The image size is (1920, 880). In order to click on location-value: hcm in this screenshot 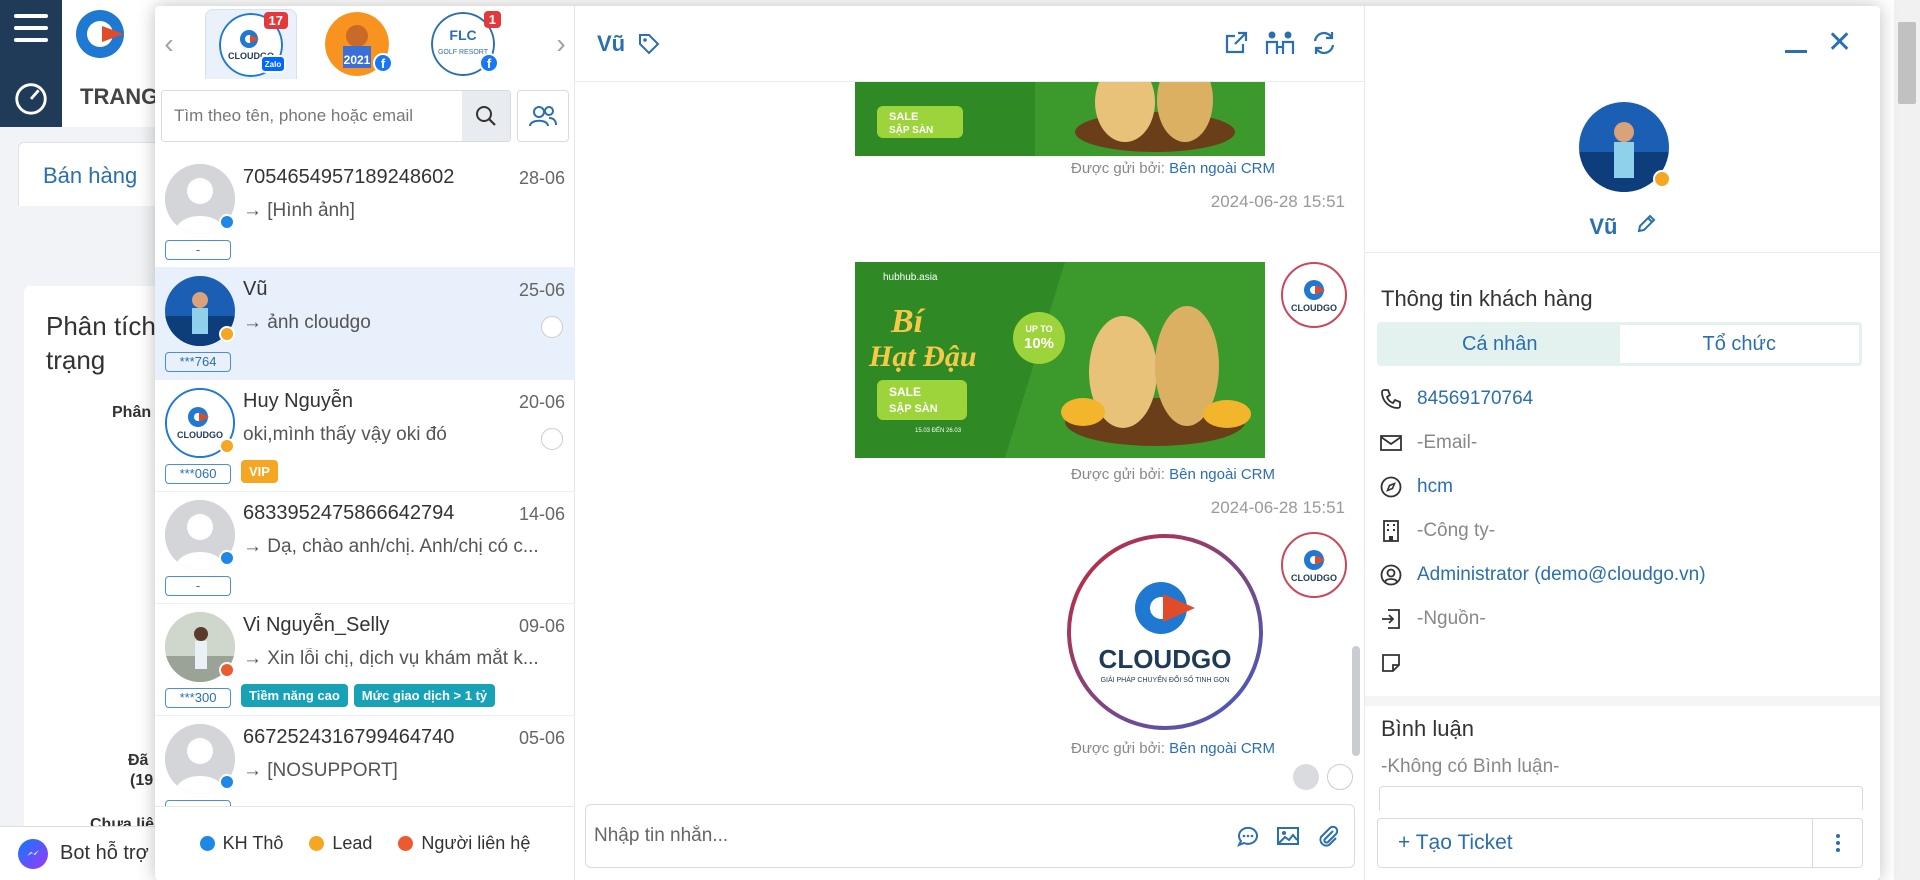, I will do `click(1435, 487)`.